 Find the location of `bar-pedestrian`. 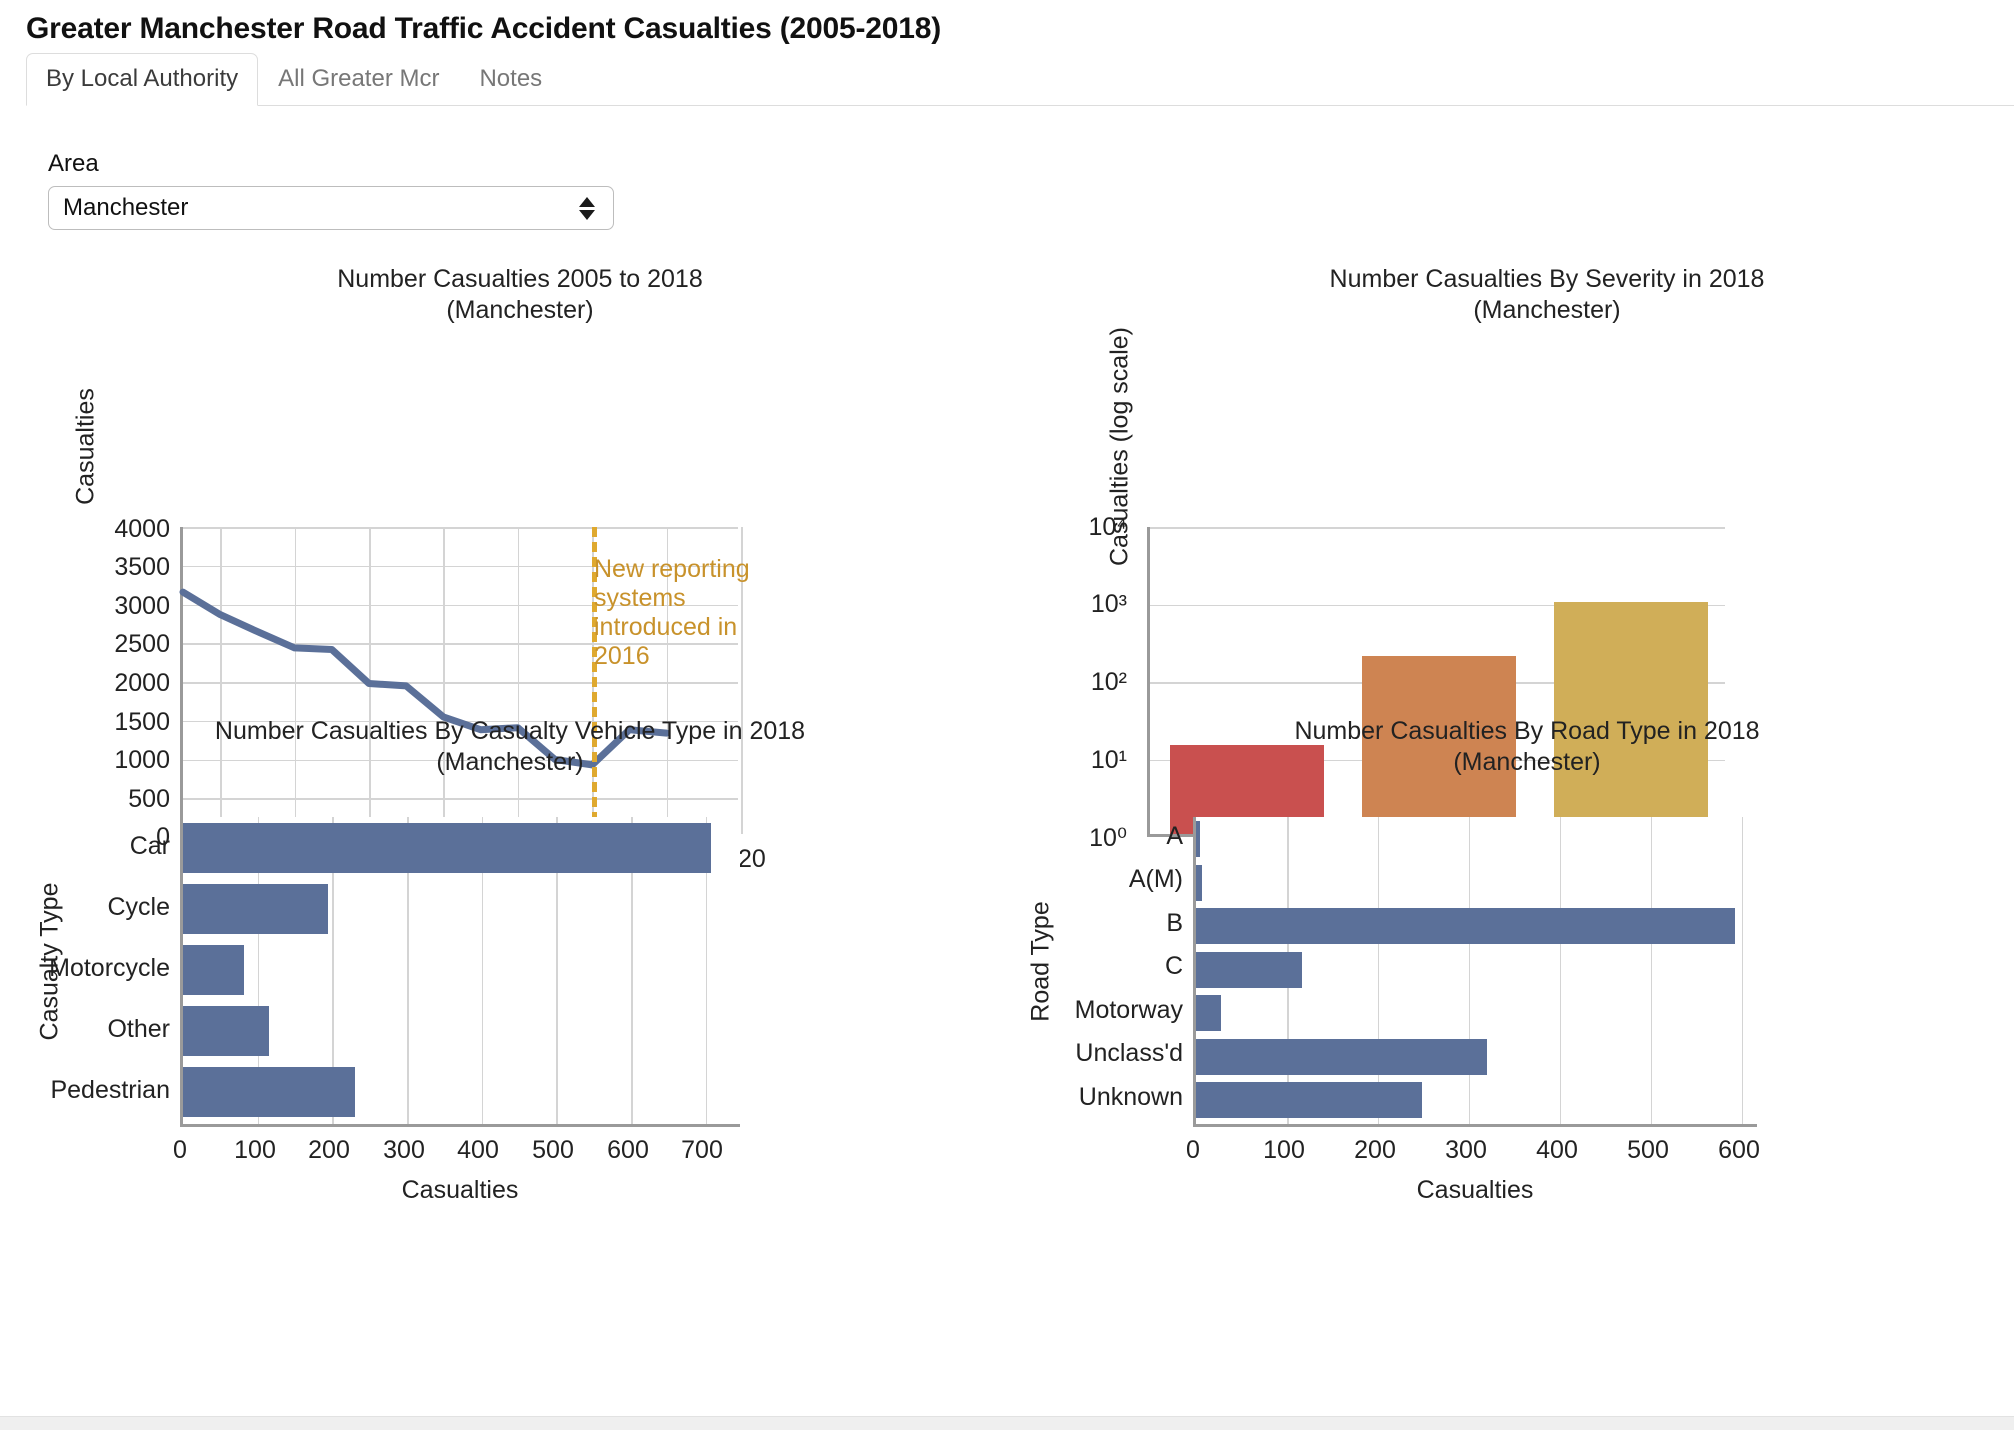

bar-pedestrian is located at coordinates (269, 1092).